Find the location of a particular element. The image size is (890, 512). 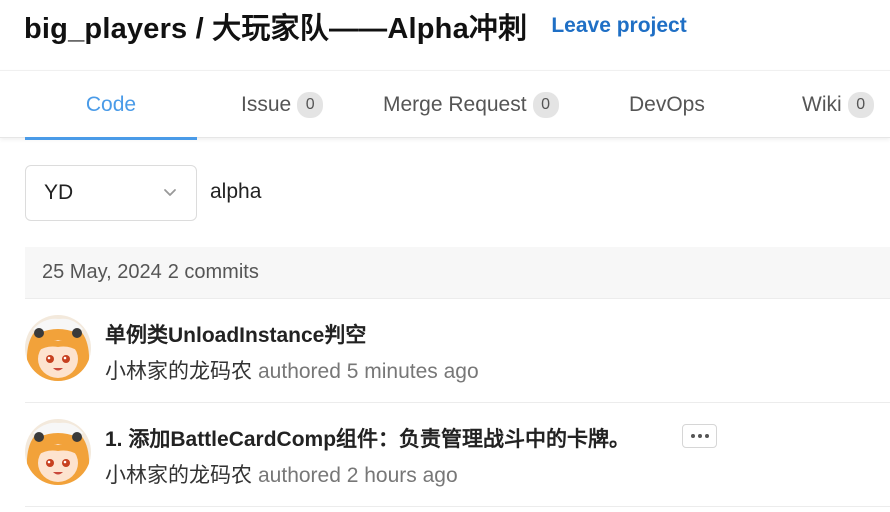

tab-devops-label: DevOps is located at coordinates (667, 104).